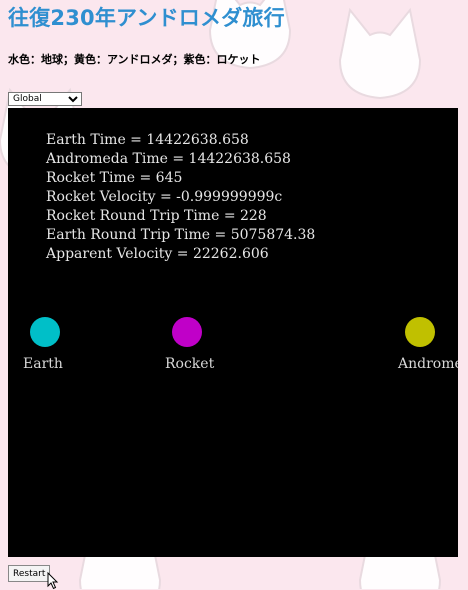  Describe the element at coordinates (190, 364) in the screenshot. I see `rocket-label: Rocket` at that location.